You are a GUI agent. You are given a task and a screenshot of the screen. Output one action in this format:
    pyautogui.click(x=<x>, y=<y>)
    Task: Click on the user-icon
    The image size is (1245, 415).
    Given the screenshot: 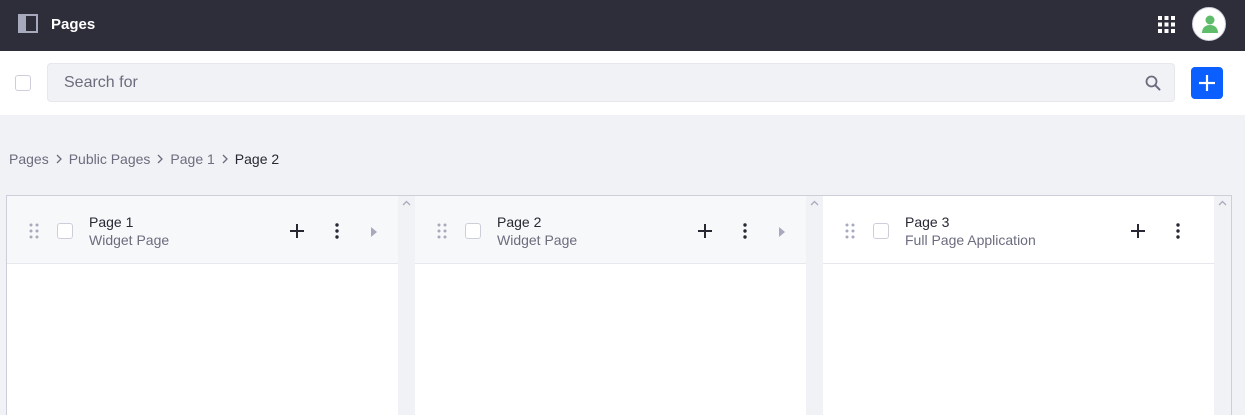 What is the action you would take?
    pyautogui.click(x=1210, y=24)
    